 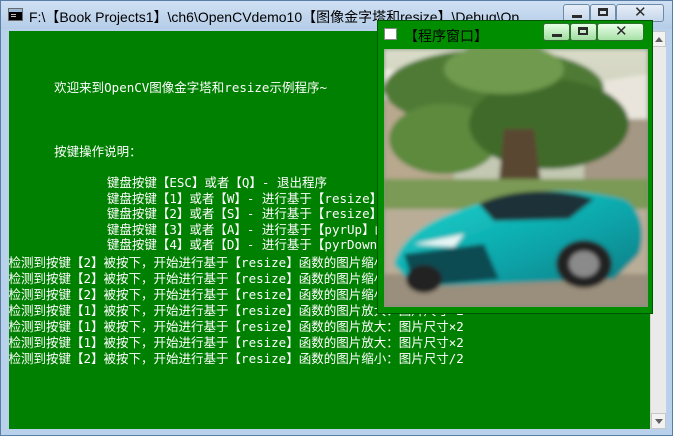 What do you see at coordinates (168, 182) in the screenshot?
I see `console-line: 键盘按键【ESC】或者【Q】- 退出程序` at bounding box center [168, 182].